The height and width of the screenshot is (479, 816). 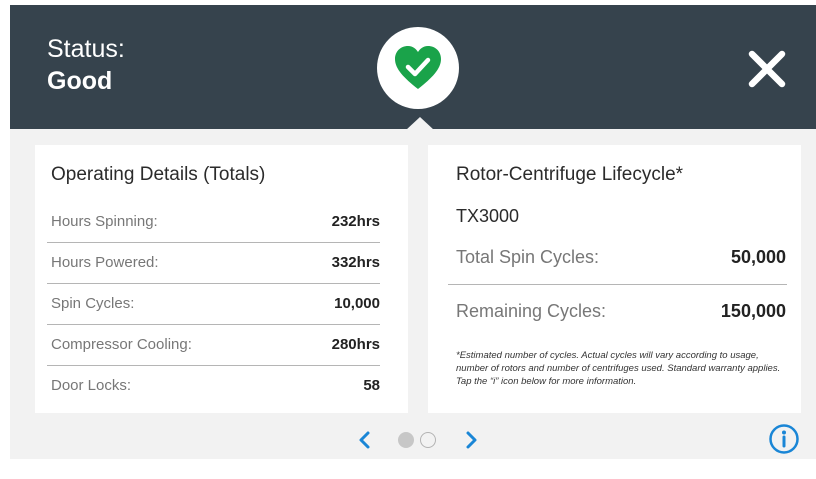 I want to click on close-button, so click(x=767, y=69).